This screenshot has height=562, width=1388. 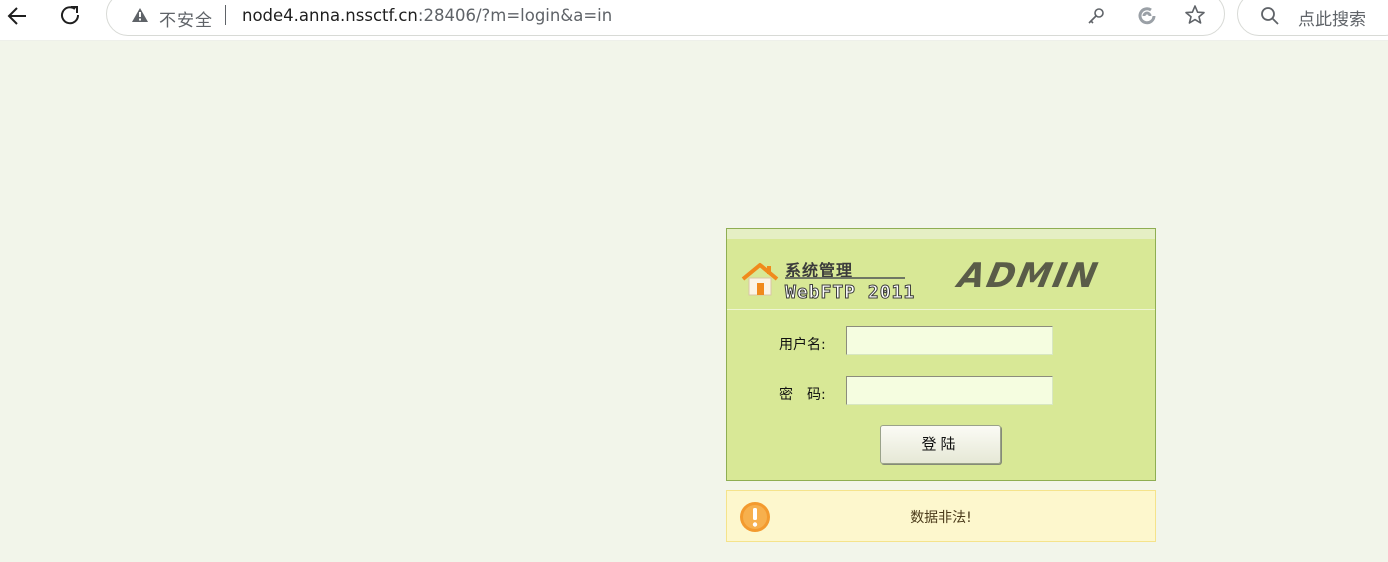 I want to click on search-box: 点此搜索, so click(x=1312, y=18).